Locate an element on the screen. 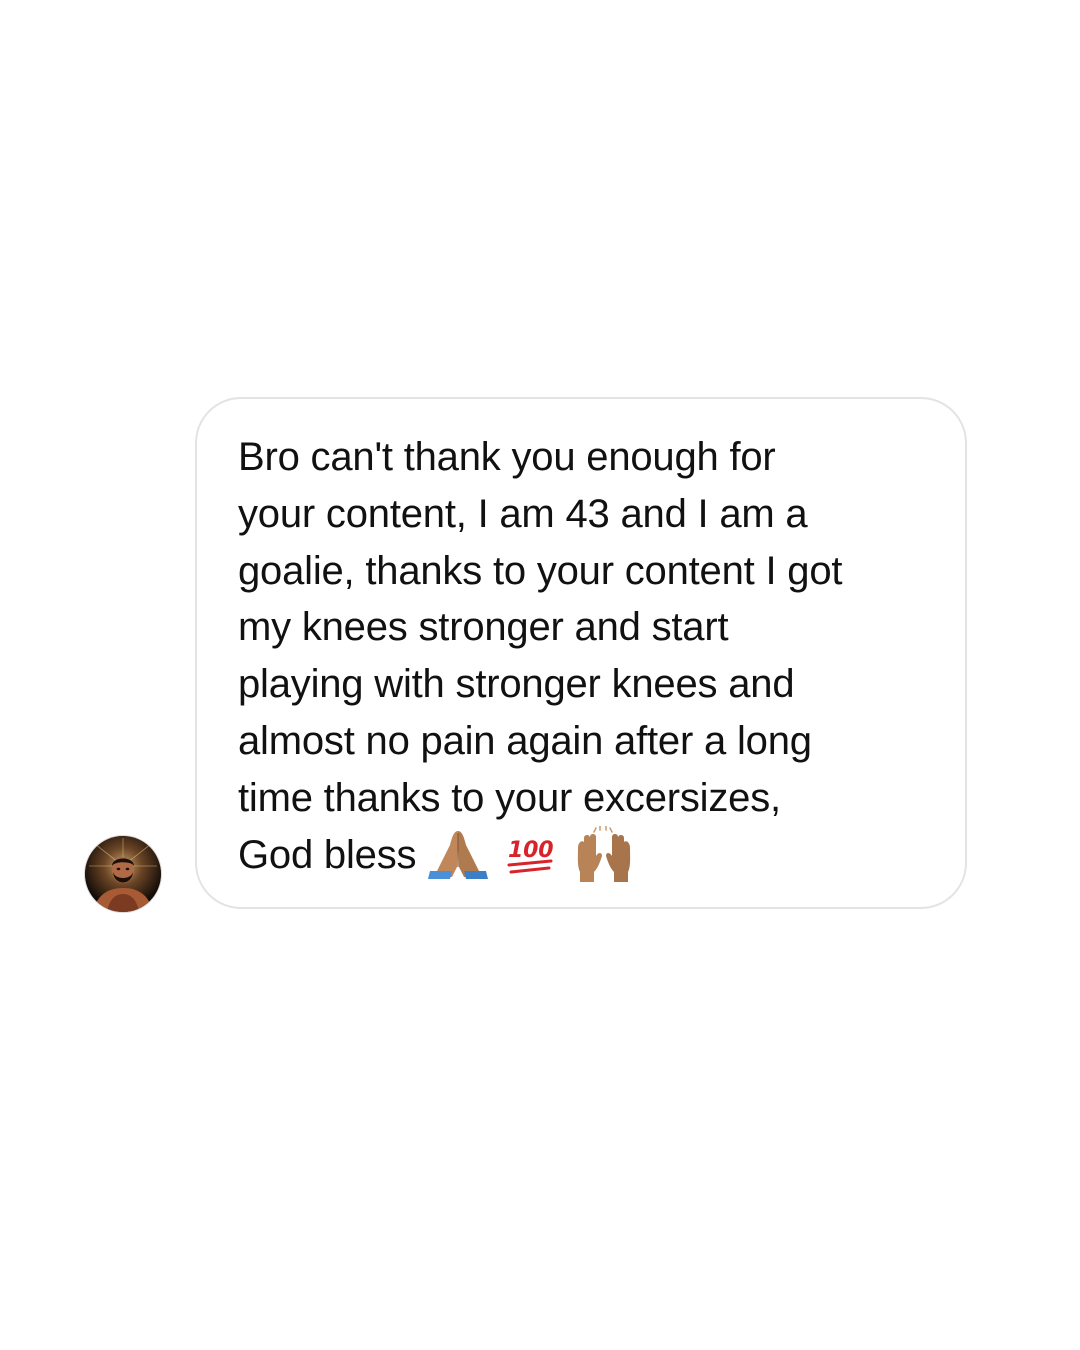 The image size is (1080, 1350). avatar-image is located at coordinates (123, 874).